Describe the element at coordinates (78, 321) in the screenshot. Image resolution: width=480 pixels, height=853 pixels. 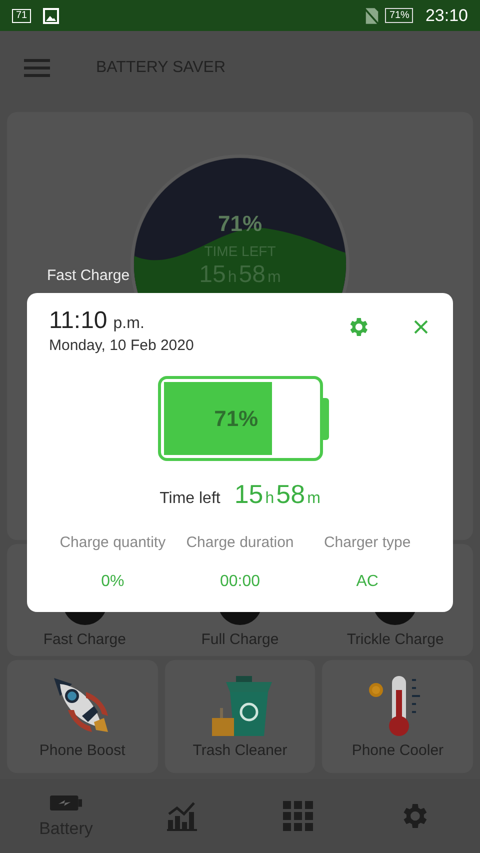
I see `dialog-time: 11:10` at that location.